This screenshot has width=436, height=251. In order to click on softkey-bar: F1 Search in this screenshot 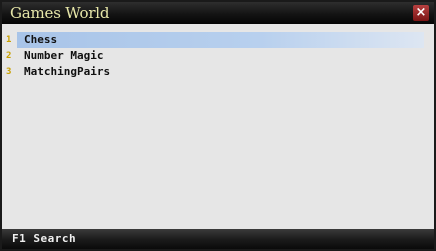, I will do `click(218, 239)`.